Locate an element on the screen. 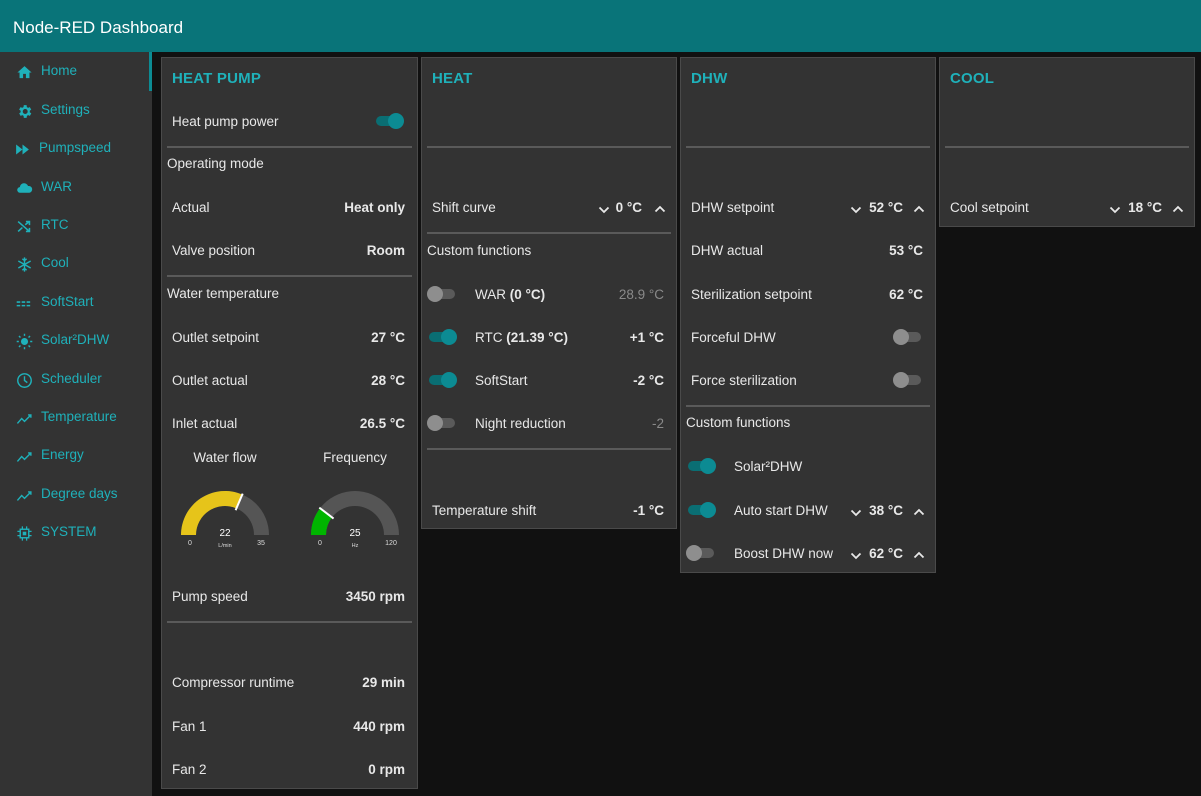 The width and height of the screenshot is (1201, 796). frequency-label: Frequency is located at coordinates (355, 457).